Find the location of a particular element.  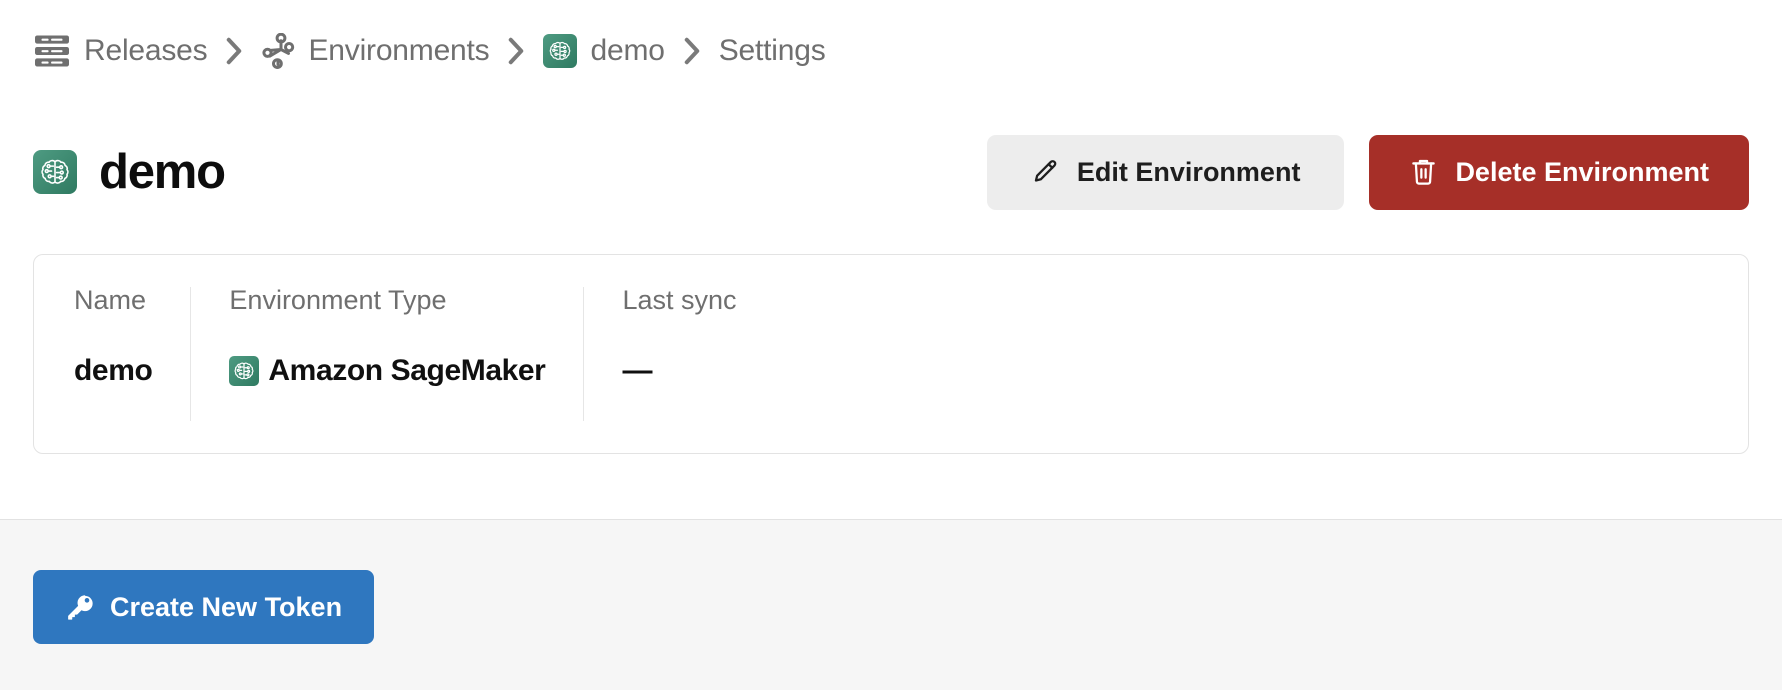

pencil-icon is located at coordinates (1045, 172).